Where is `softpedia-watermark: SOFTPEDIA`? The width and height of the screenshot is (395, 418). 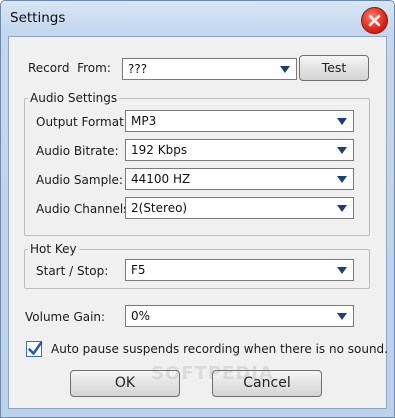
softpedia-watermark: SOFTPEDIA is located at coordinates (212, 373).